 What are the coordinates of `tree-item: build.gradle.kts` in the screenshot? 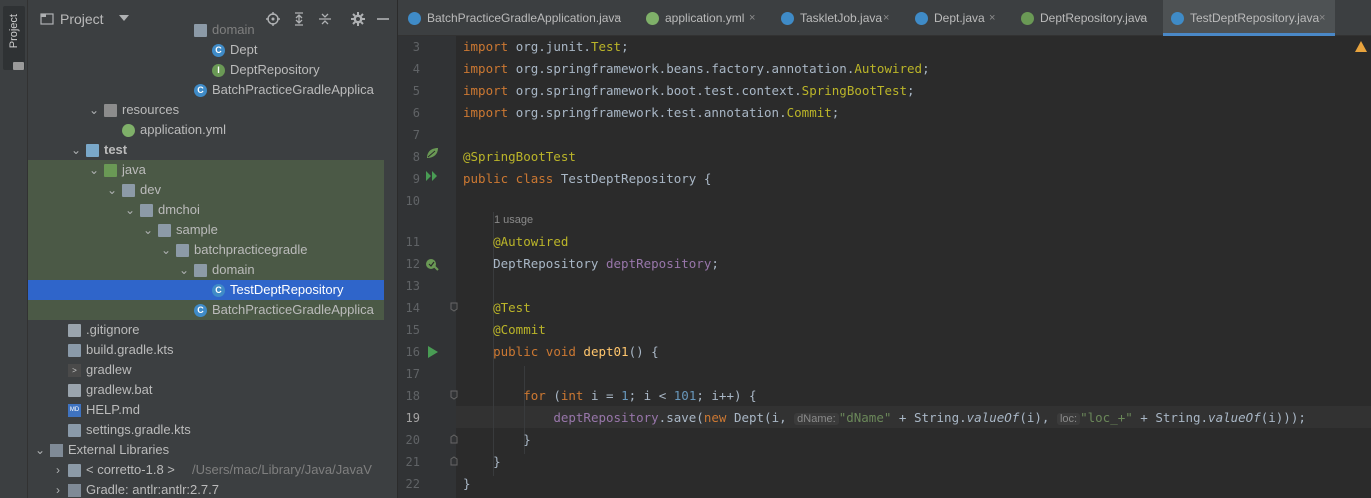 It's located at (206, 350).